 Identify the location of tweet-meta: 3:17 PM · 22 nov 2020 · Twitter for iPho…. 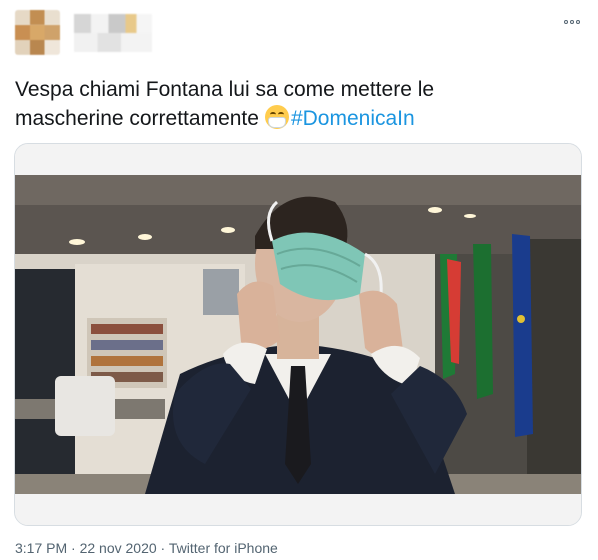
(146, 548).